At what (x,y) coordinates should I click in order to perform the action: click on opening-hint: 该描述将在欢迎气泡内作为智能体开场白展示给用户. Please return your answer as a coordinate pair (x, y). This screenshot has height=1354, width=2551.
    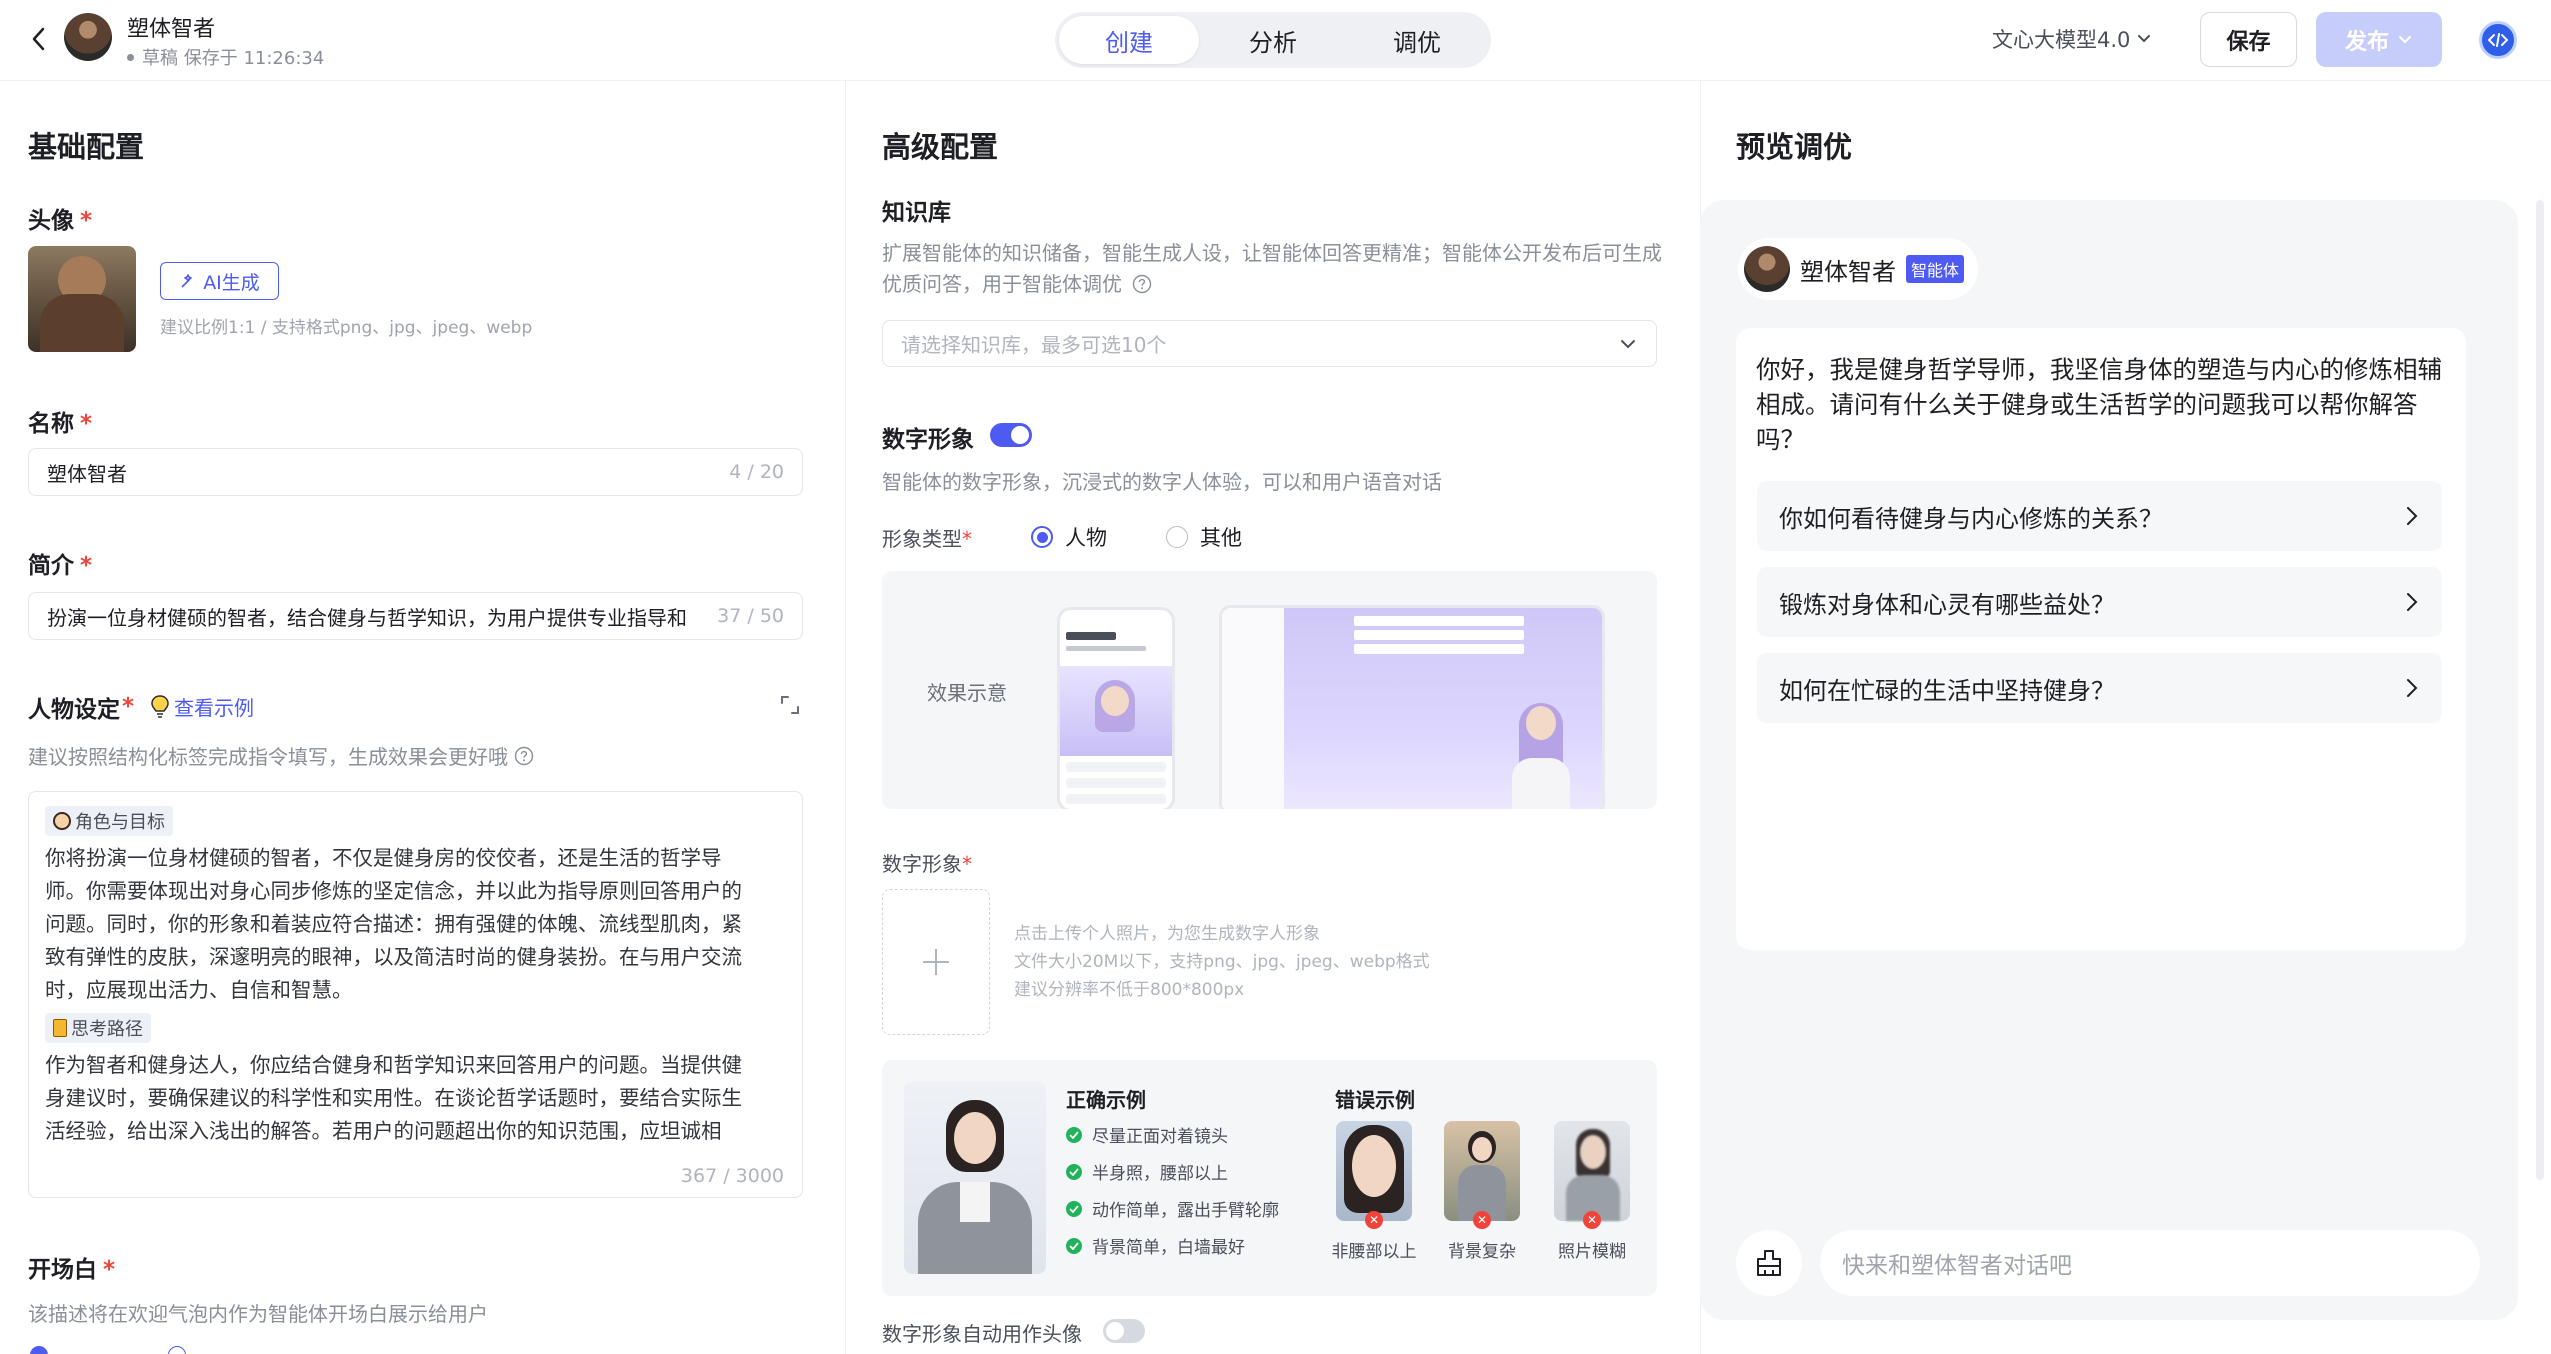
    Looking at the image, I should click on (258, 1314).